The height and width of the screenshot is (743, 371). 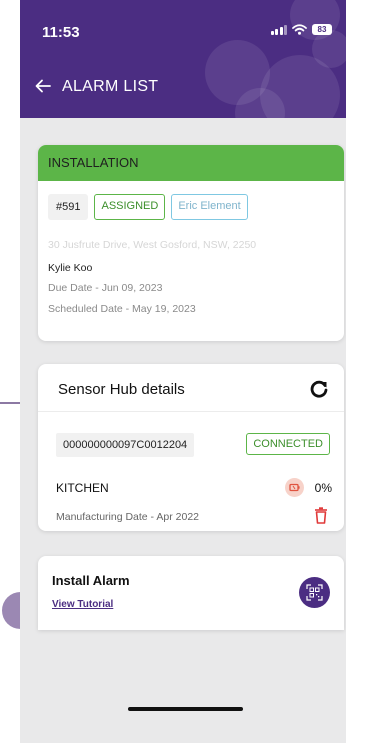 I want to click on status-time: 11:53, so click(x=61, y=32).